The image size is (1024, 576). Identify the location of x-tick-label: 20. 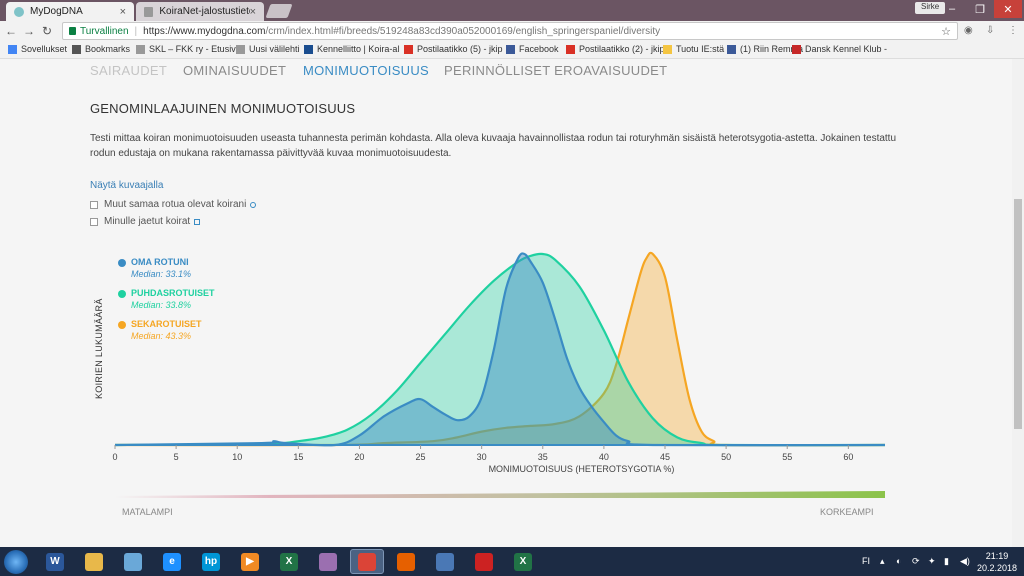
(359, 457).